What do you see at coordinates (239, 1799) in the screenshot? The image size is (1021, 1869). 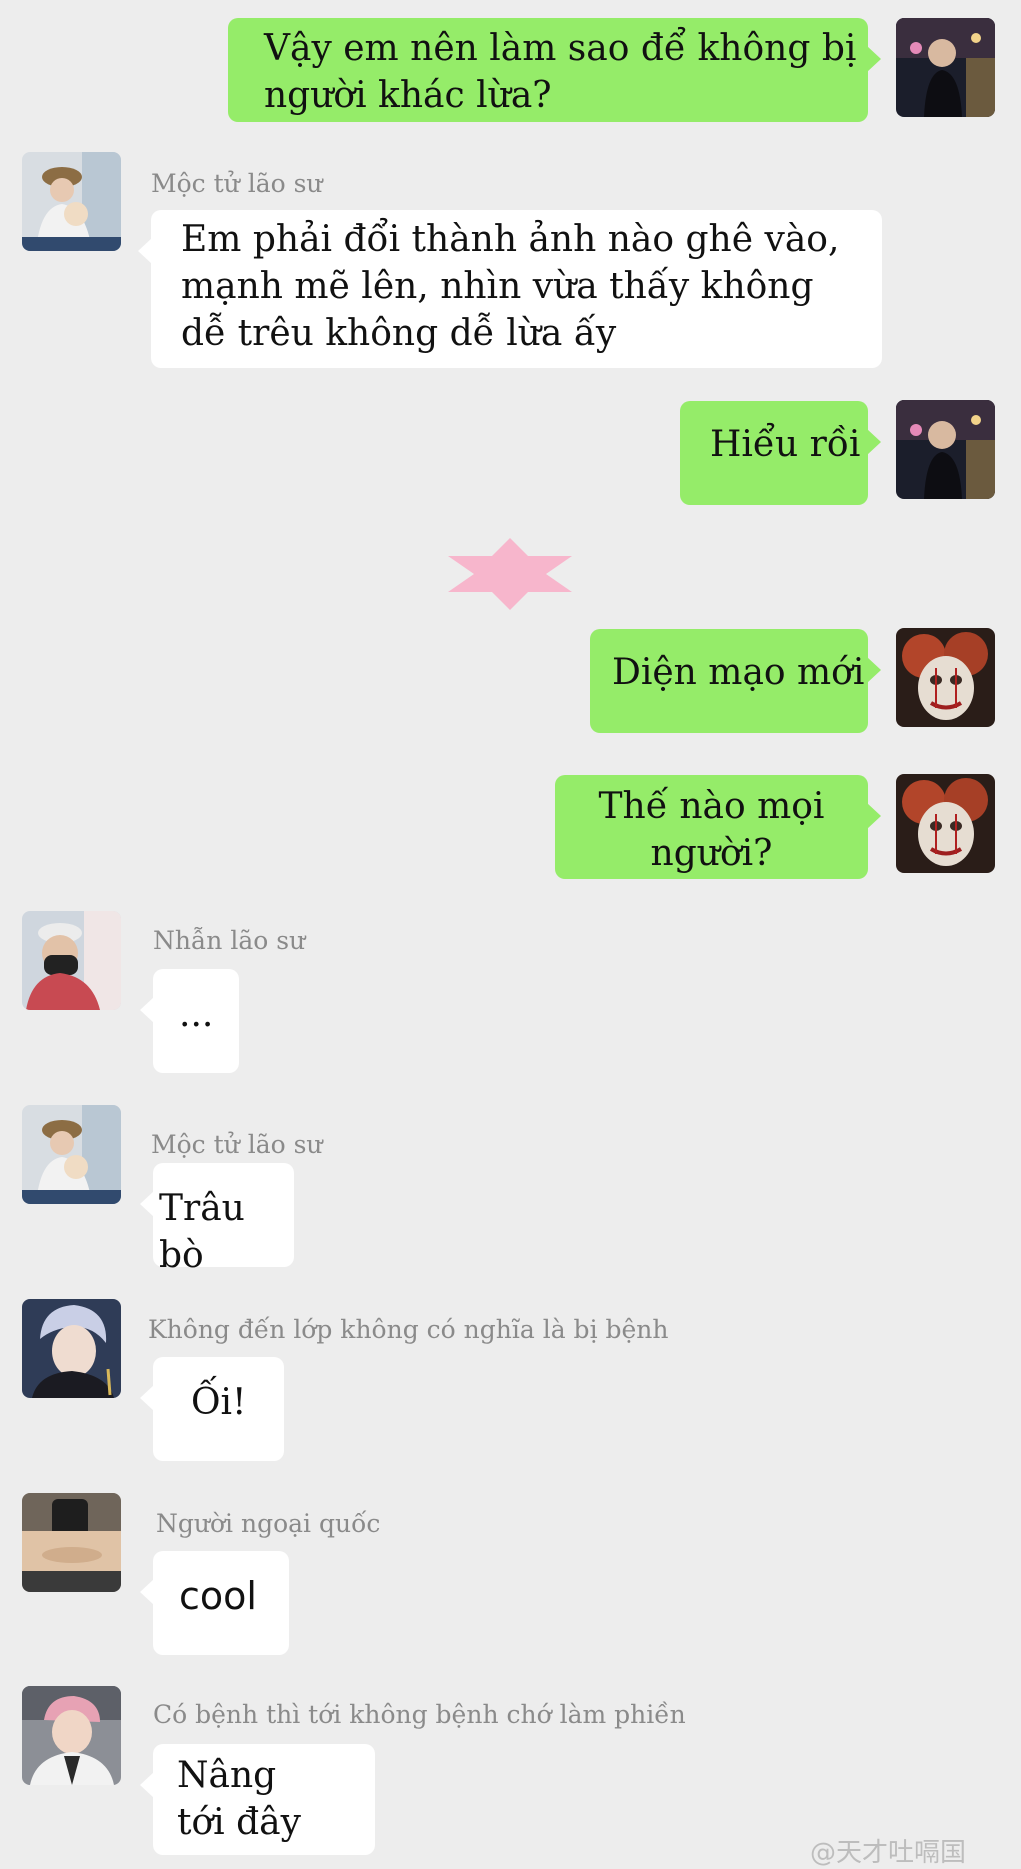 I see `message-text: Nâng tới đây` at bounding box center [239, 1799].